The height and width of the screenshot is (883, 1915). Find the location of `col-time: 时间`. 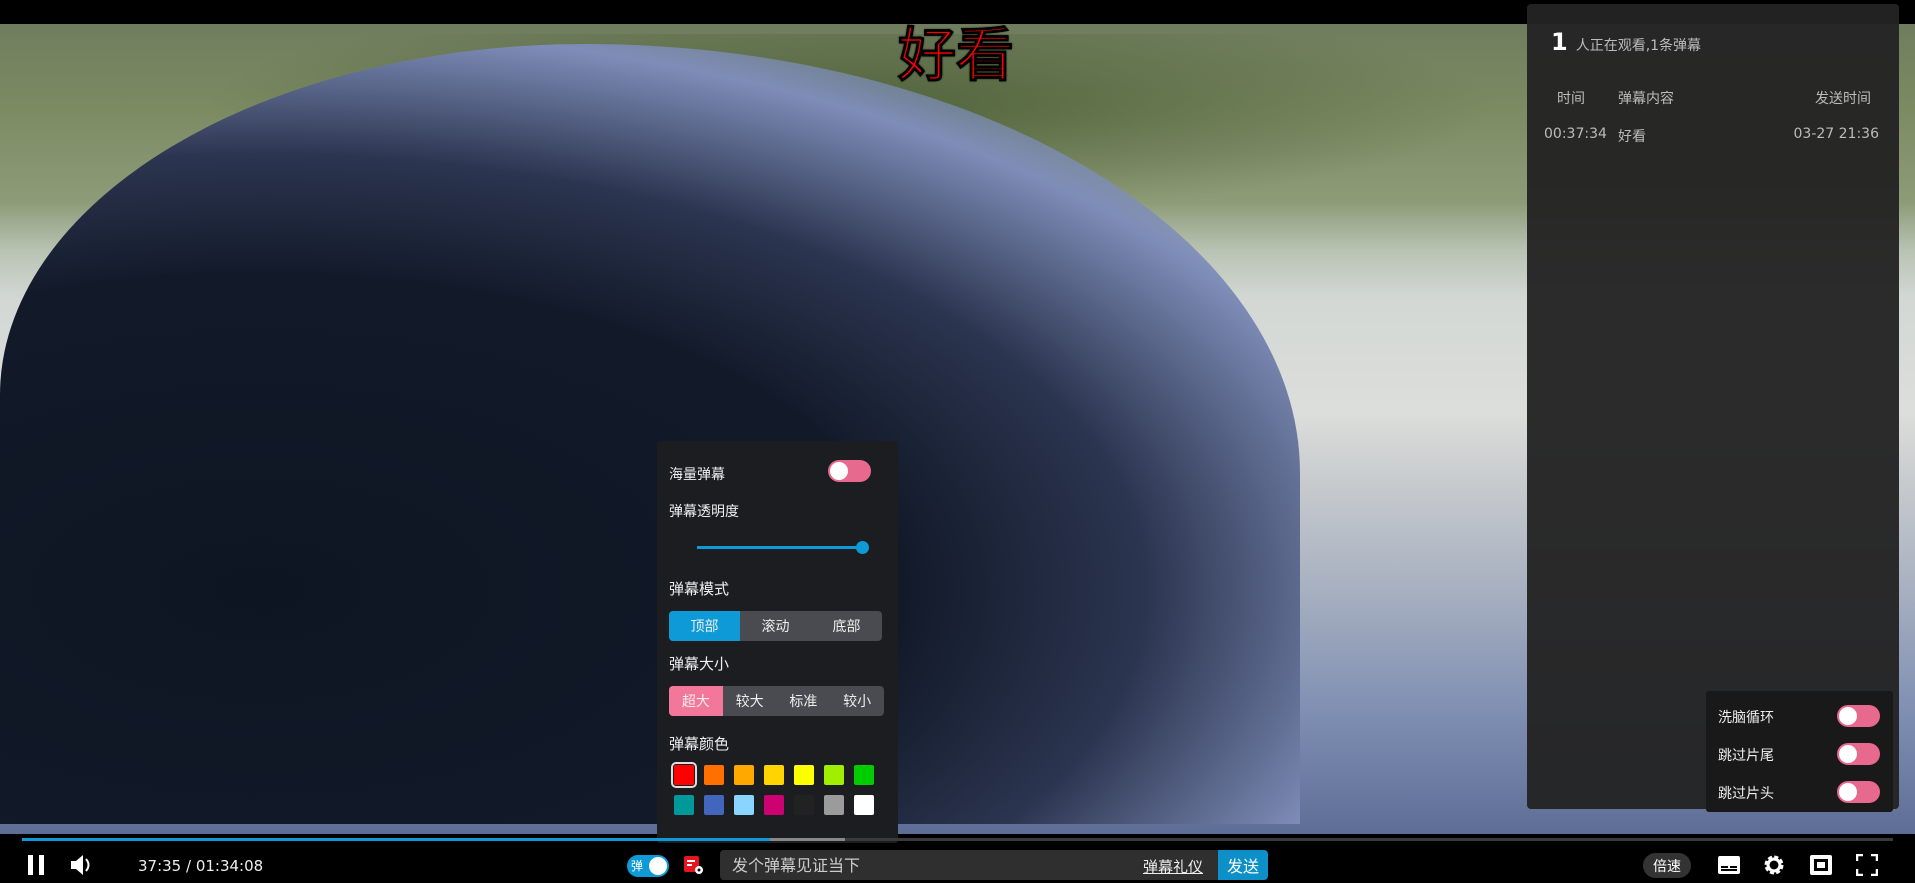

col-time: 时间 is located at coordinates (1571, 98).